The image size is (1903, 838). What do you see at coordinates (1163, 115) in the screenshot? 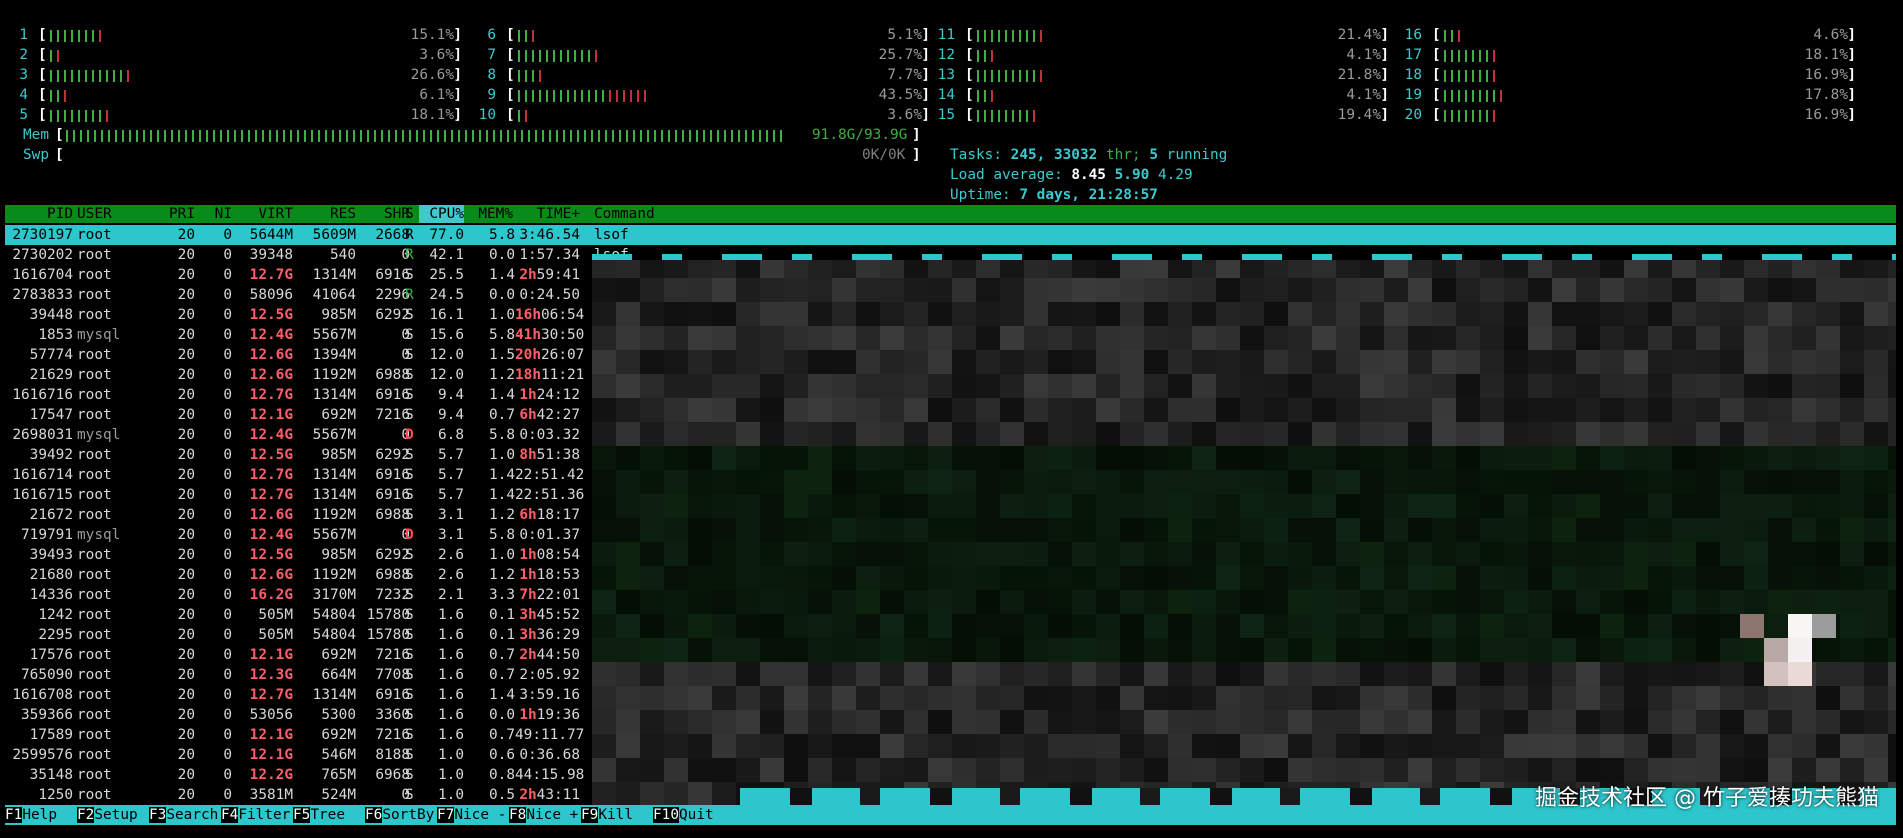
I see `cpu-meter-15: 15[19.4%]` at bounding box center [1163, 115].